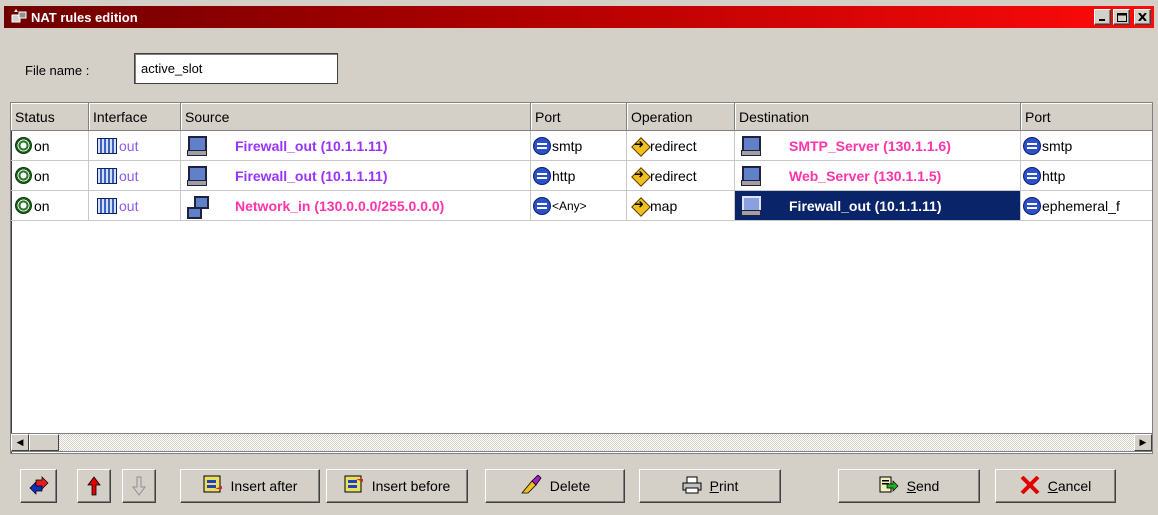  I want to click on insert-before-button: Insert before, so click(397, 486).